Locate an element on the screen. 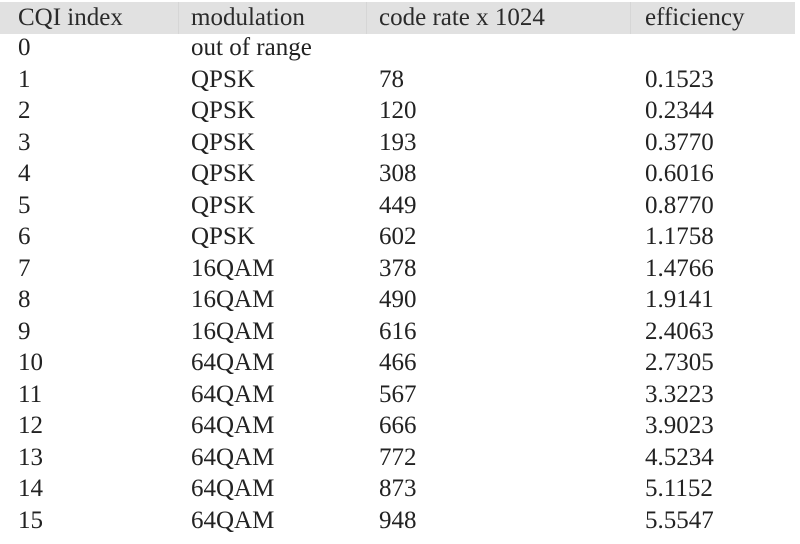  cell-efficiency: 5.1152 is located at coordinates (679, 488).